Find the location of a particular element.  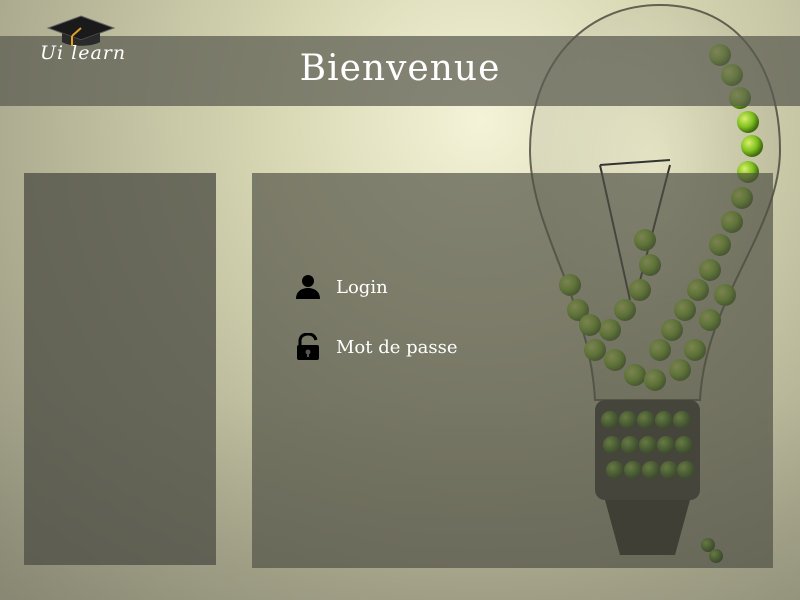

user-icon is located at coordinates (308, 287).